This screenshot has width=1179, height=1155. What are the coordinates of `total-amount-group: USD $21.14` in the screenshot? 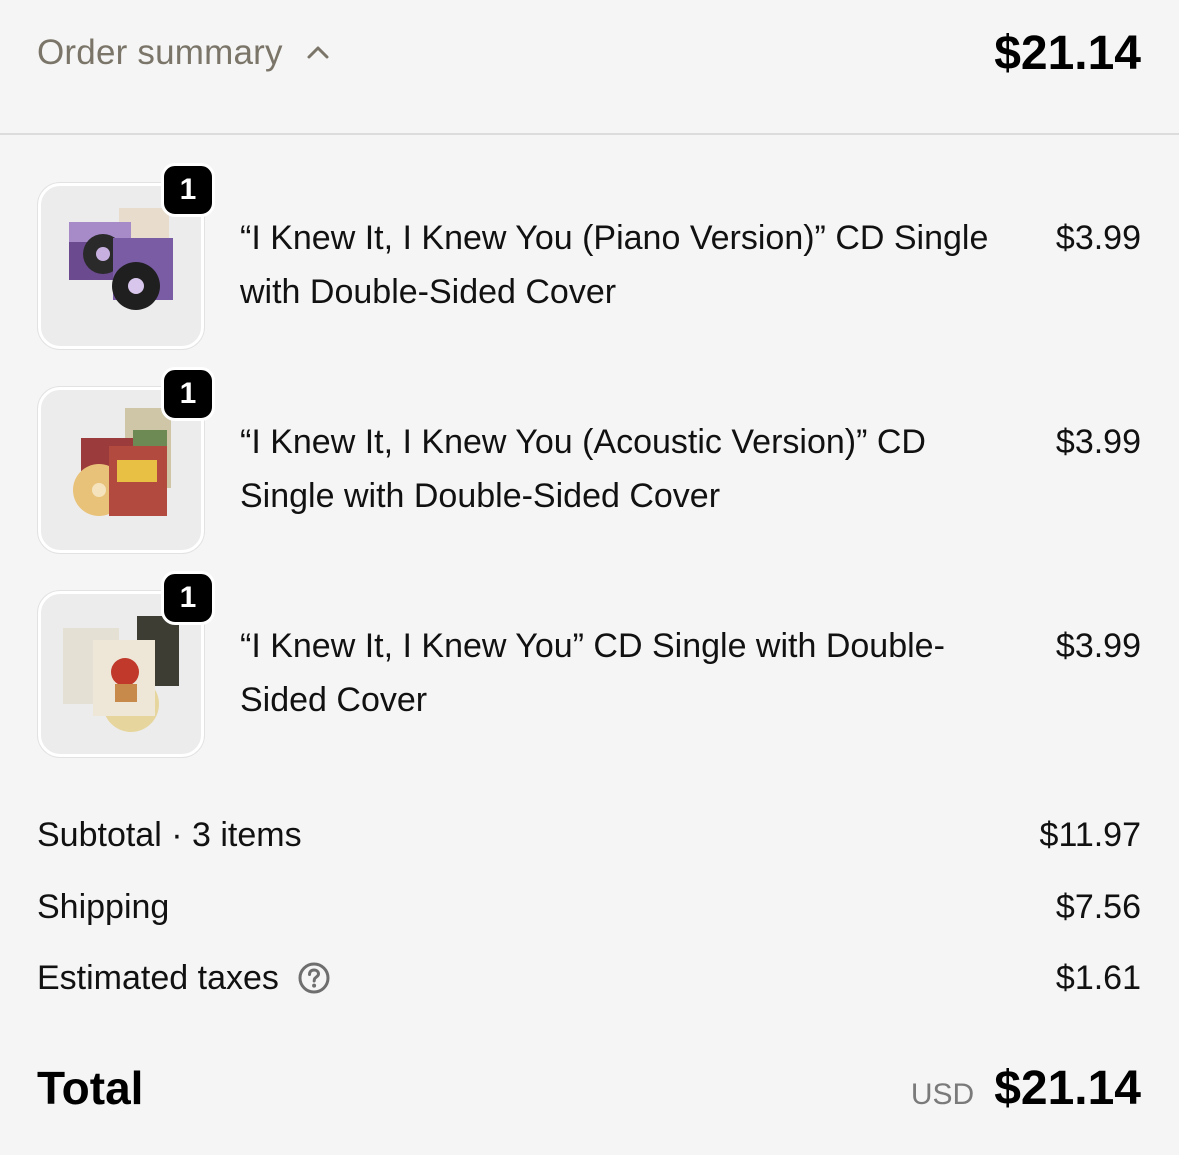 It's located at (1026, 1088).